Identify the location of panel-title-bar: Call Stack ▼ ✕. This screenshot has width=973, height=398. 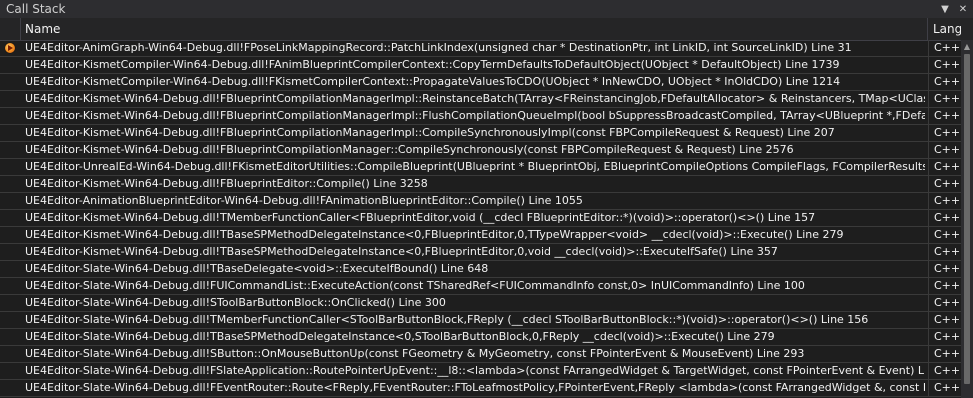
(486, 9).